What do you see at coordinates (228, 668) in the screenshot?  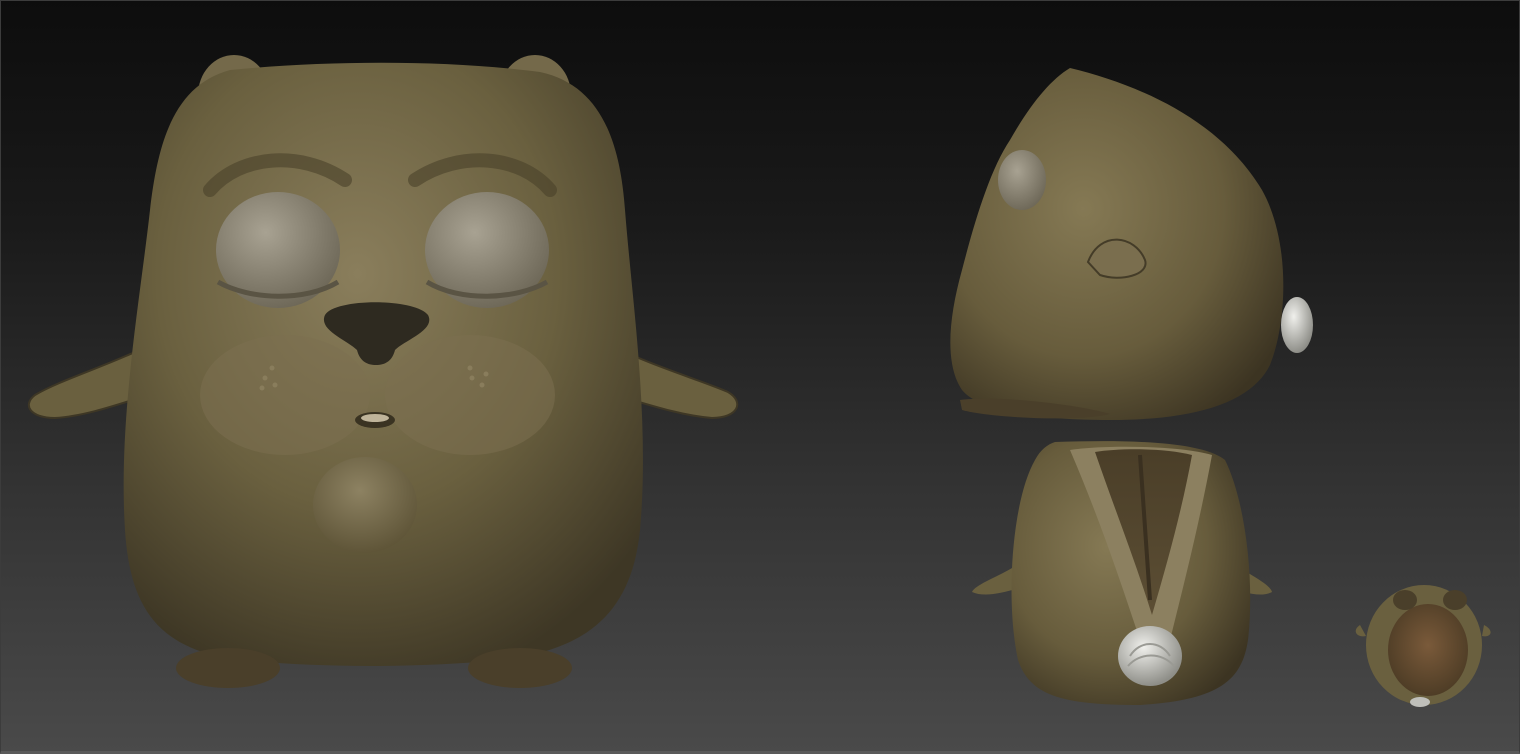 I see `left-foot` at bounding box center [228, 668].